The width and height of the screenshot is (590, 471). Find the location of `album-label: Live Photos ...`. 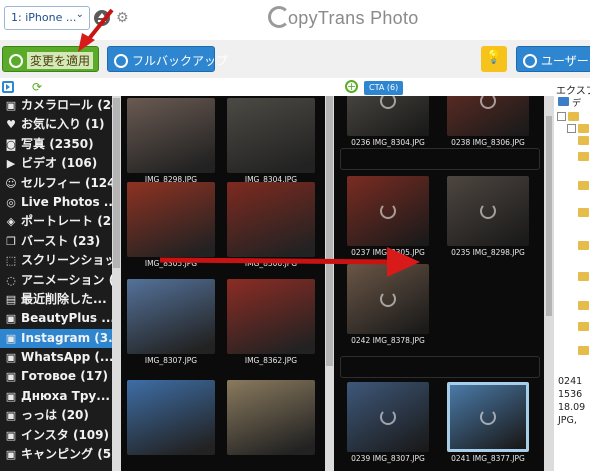

album-label: Live Photos ... is located at coordinates (66, 201).